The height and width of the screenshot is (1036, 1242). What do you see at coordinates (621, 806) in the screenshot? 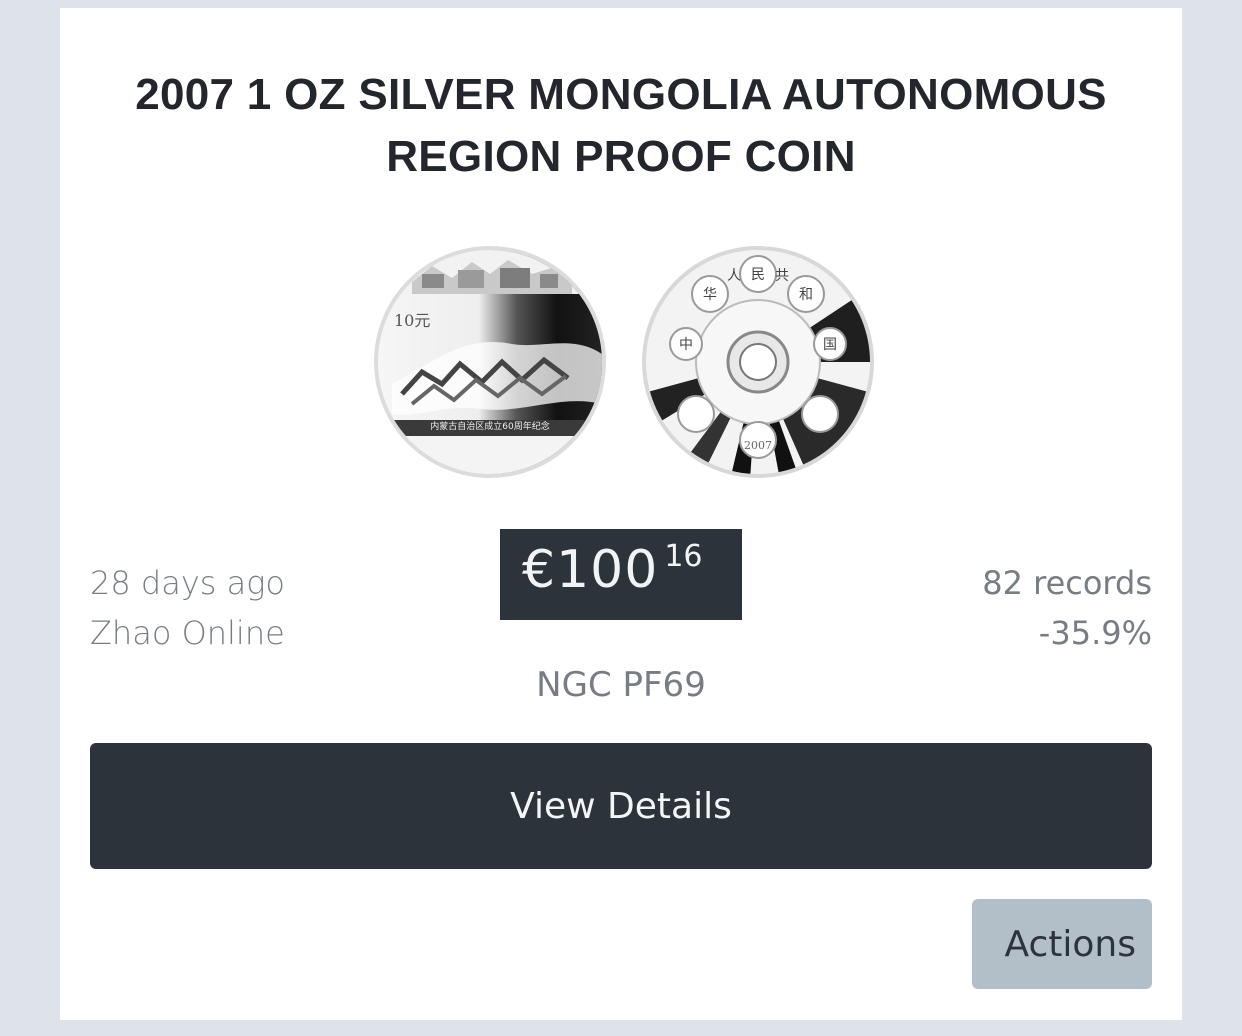
I see `view-details-button: View Details` at bounding box center [621, 806].